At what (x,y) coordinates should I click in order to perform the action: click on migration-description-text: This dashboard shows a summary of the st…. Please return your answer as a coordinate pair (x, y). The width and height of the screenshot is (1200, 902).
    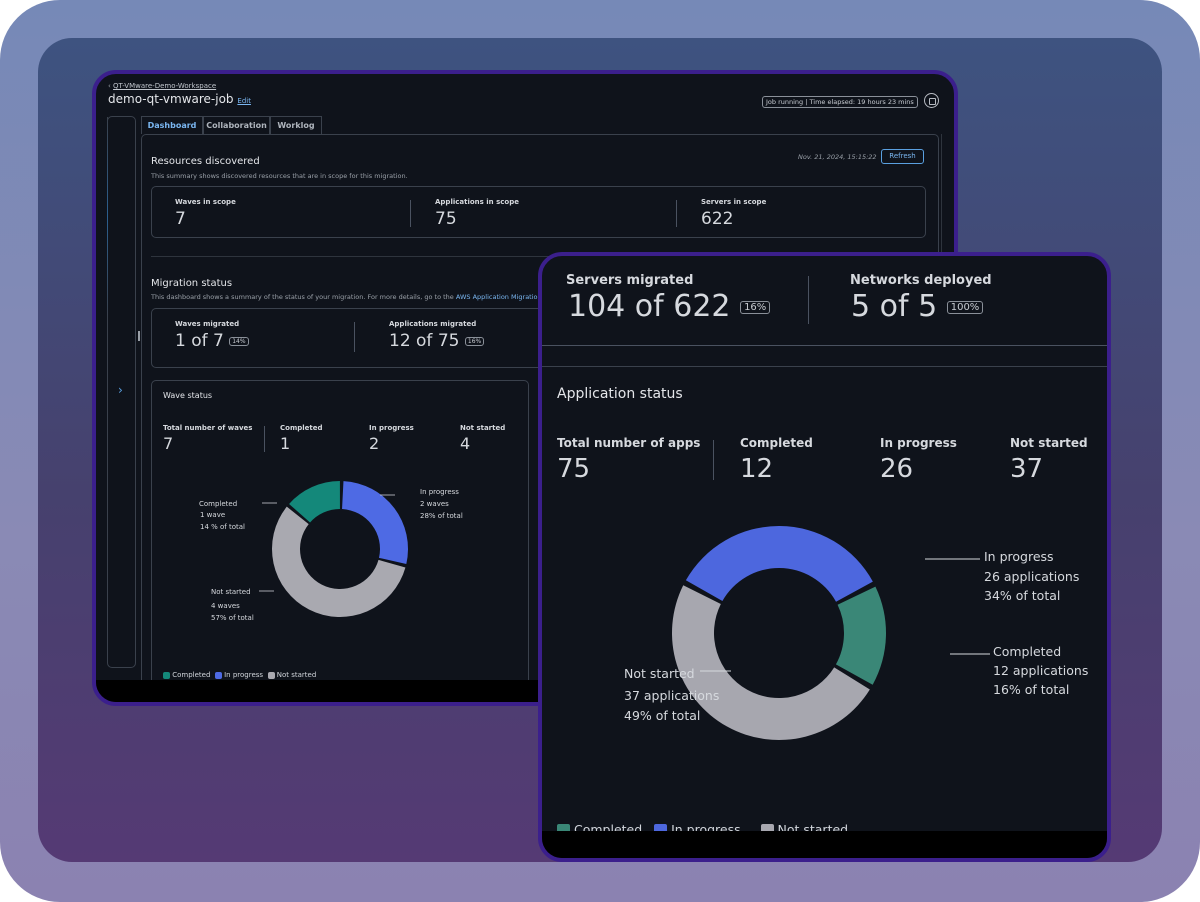
    Looking at the image, I should click on (302, 297).